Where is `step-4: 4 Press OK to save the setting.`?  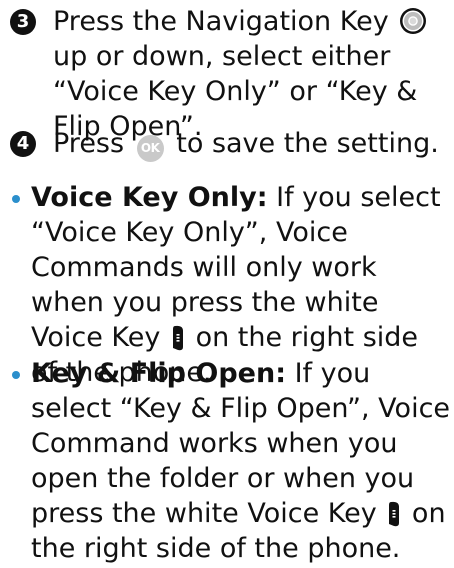
step-4: 4 Press OK to save the setting. is located at coordinates (230, 144).